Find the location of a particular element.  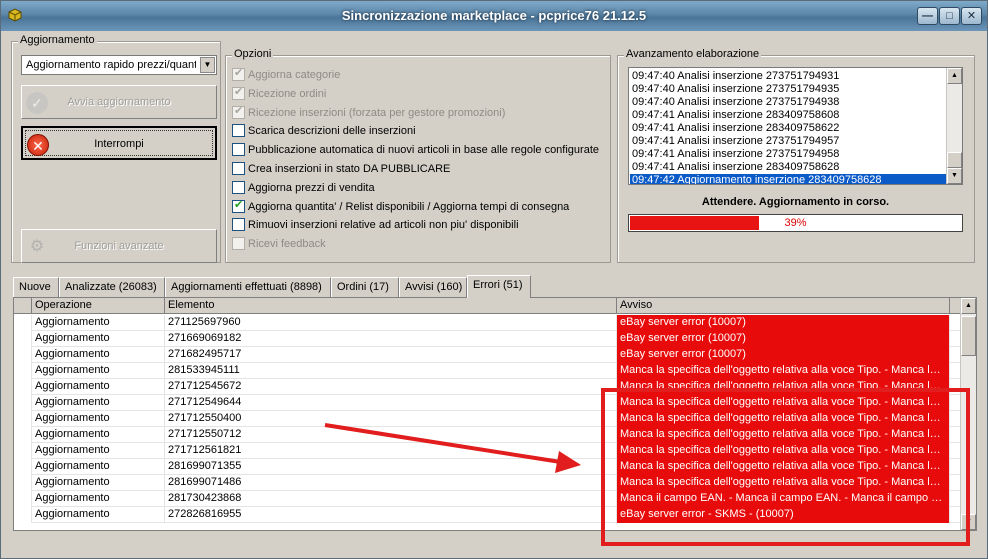

grid-header-corner is located at coordinates (23, 306).